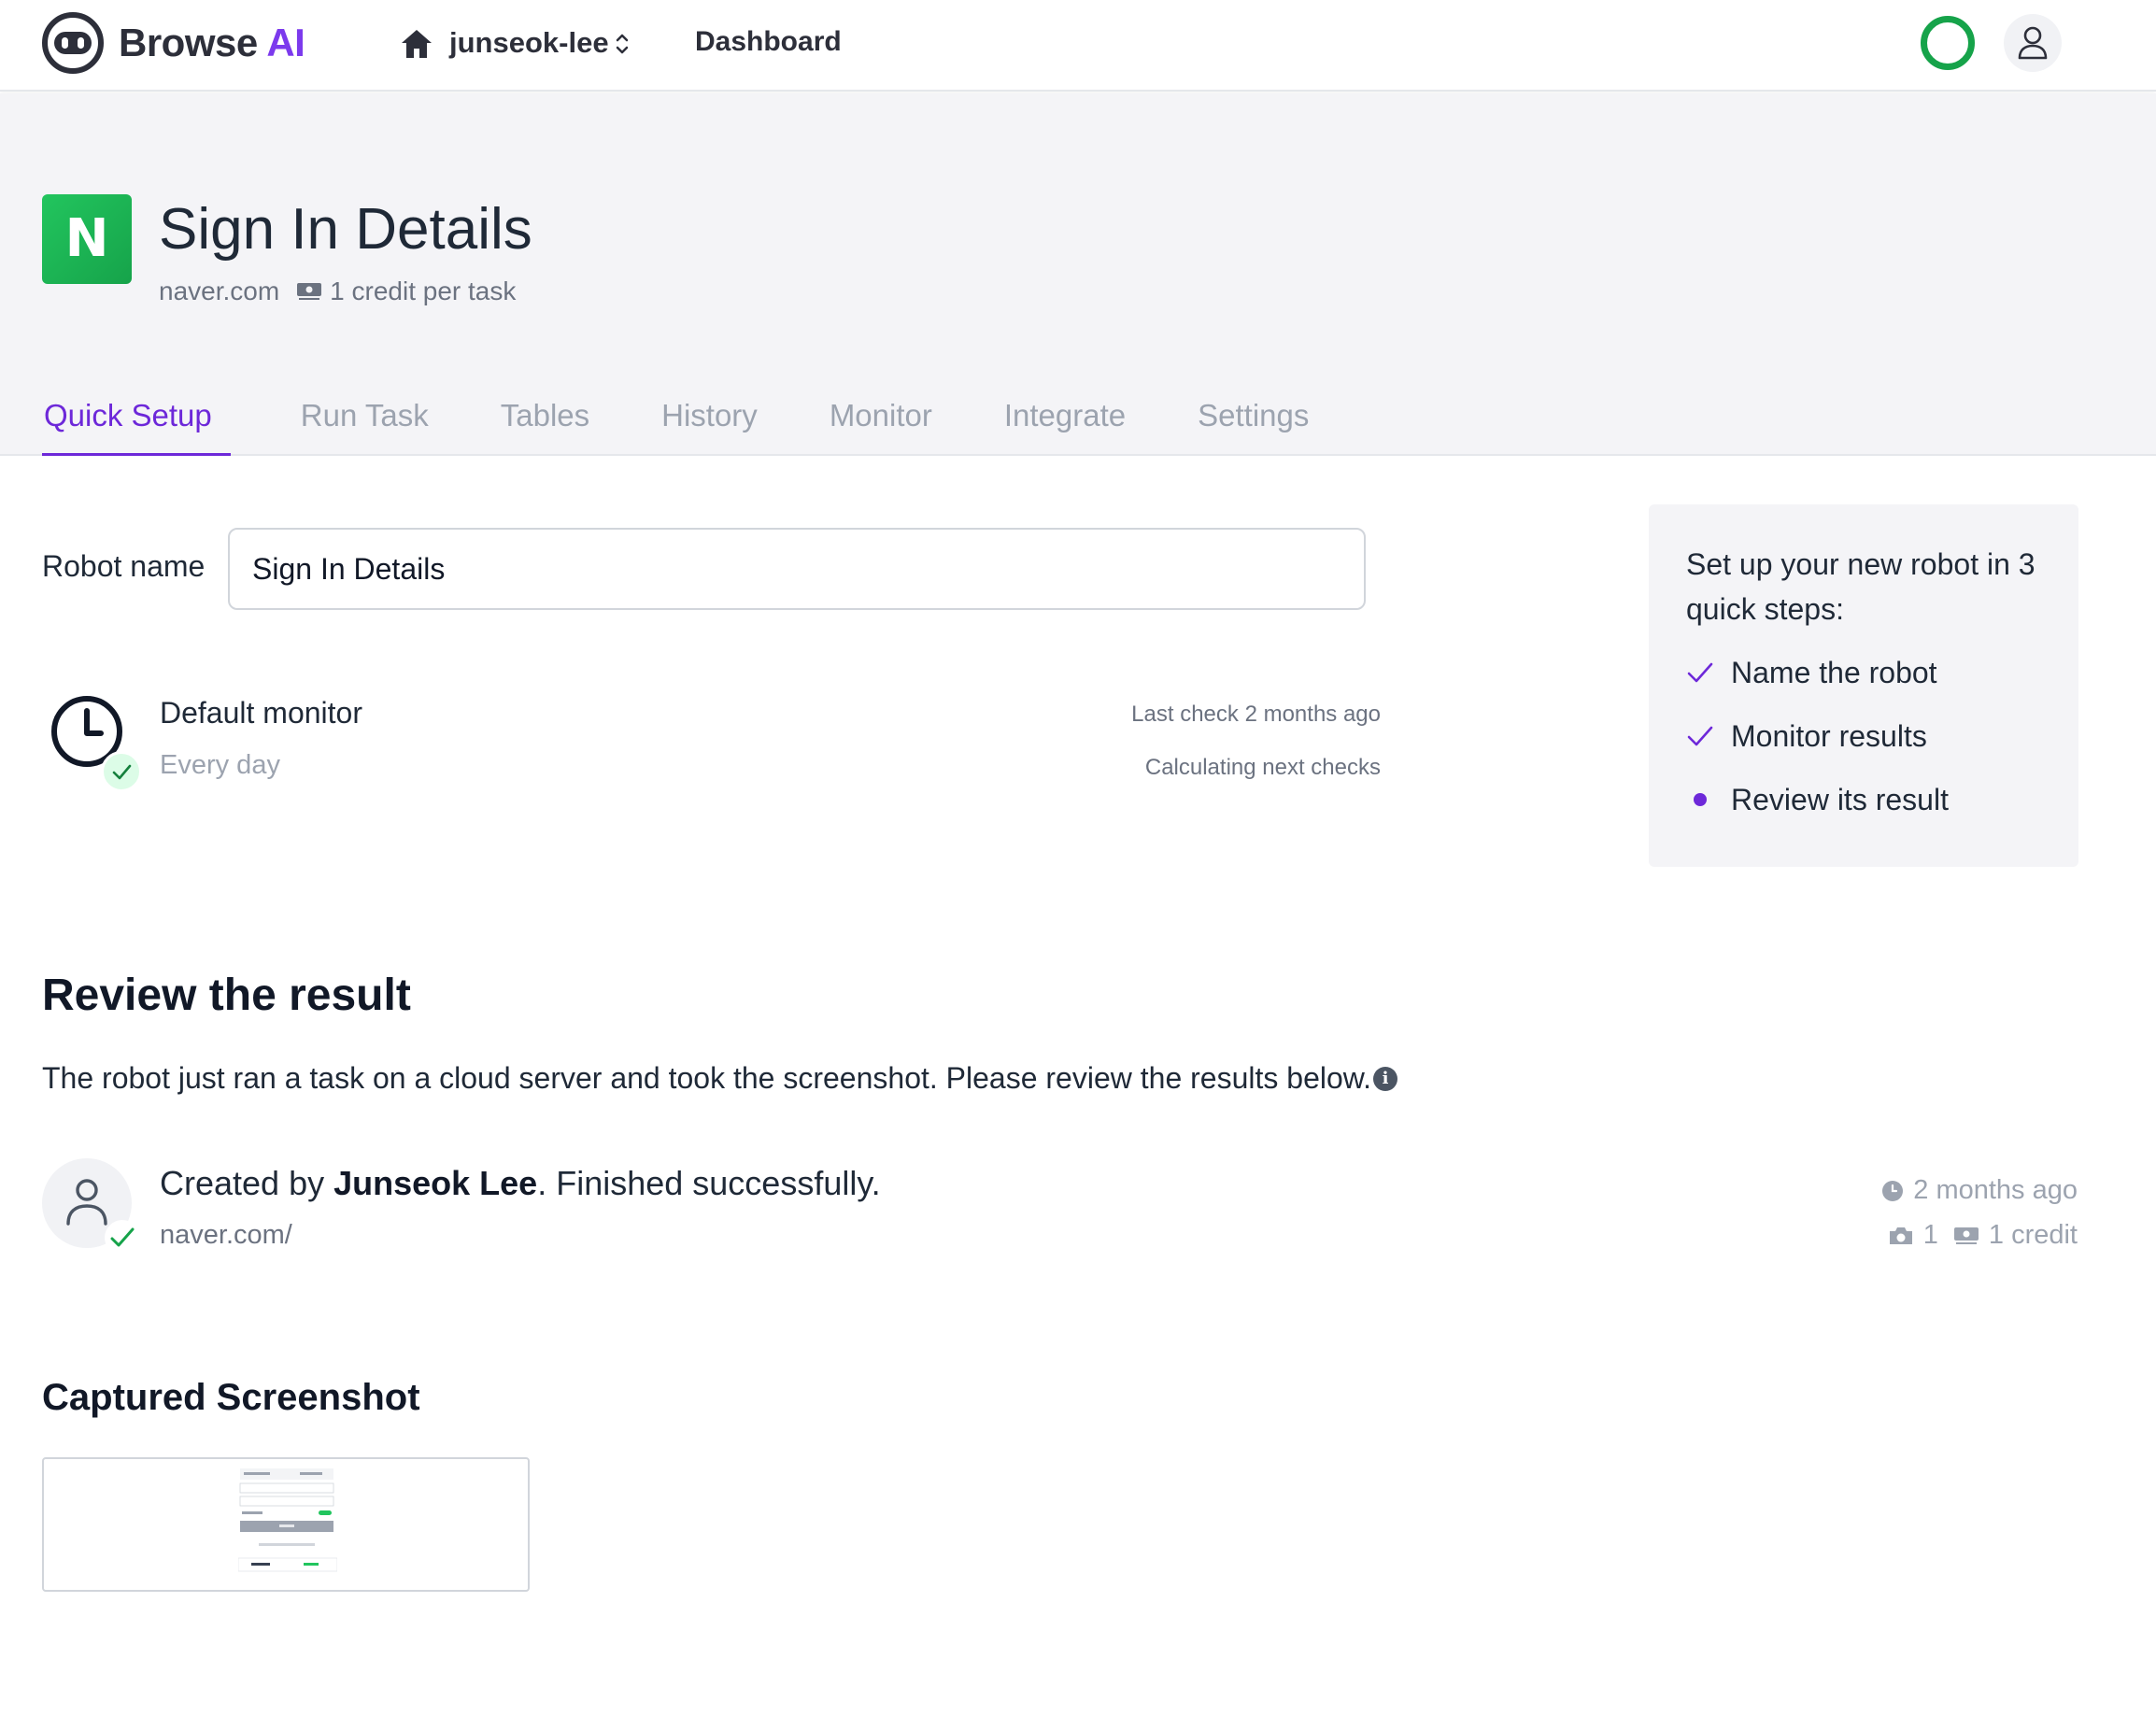 The height and width of the screenshot is (1730, 2156). I want to click on robot-name-label: Robot name, so click(124, 566).